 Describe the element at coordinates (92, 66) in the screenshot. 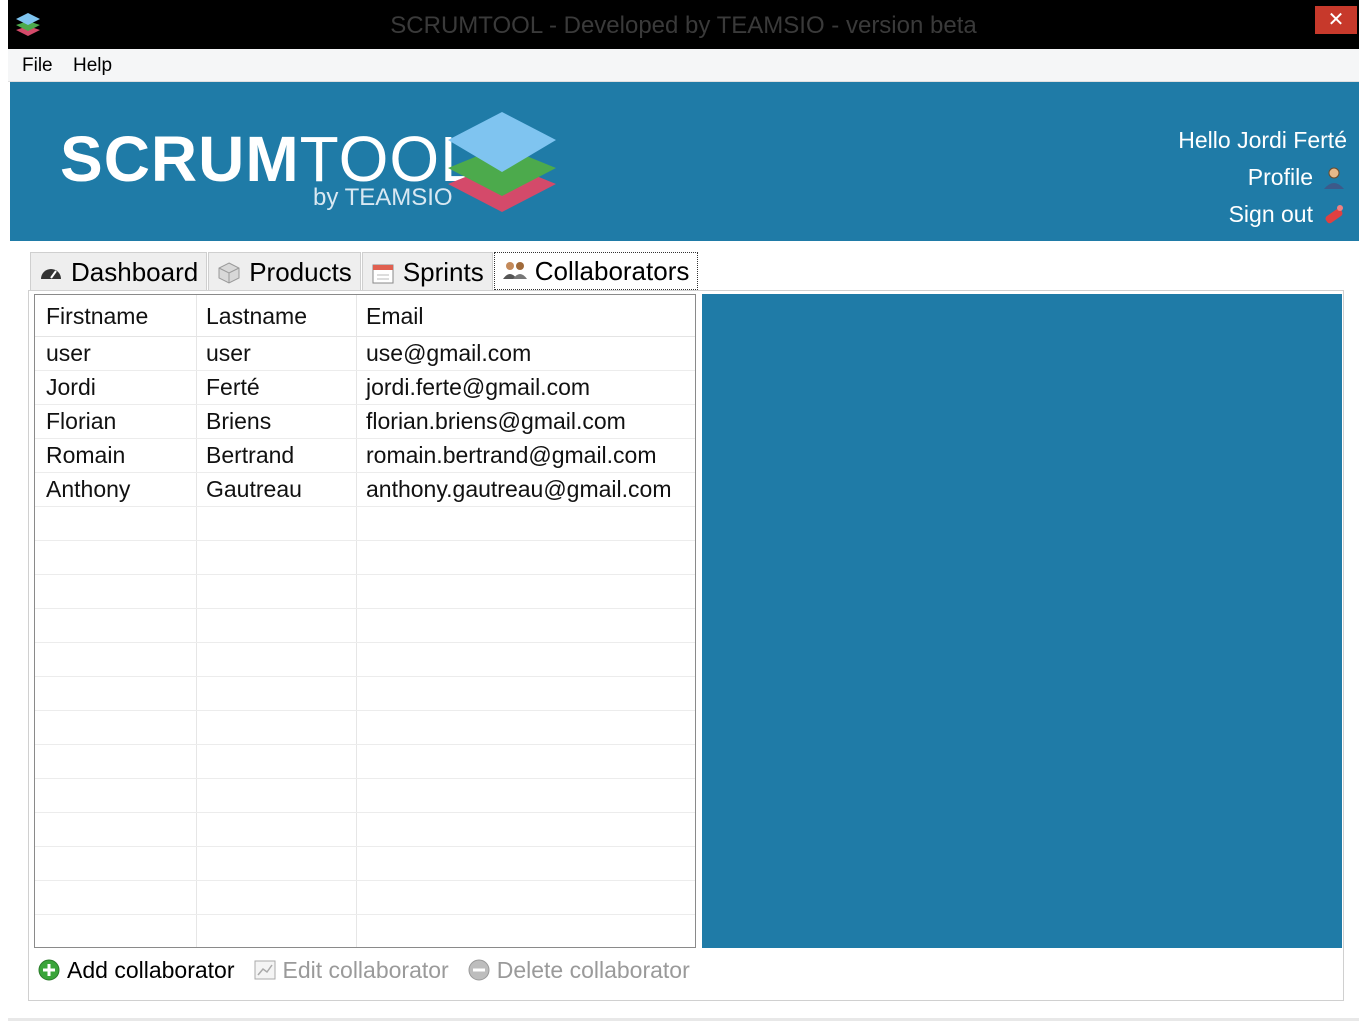

I see `menu-help: Help` at that location.